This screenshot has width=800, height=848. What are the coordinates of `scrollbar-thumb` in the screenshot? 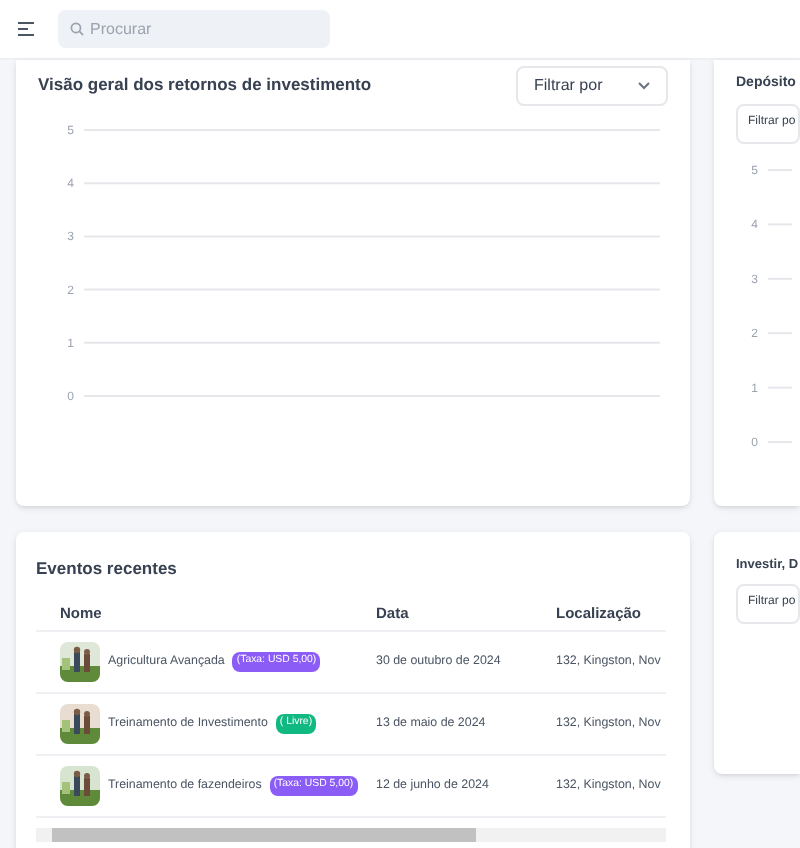 It's located at (264, 834).